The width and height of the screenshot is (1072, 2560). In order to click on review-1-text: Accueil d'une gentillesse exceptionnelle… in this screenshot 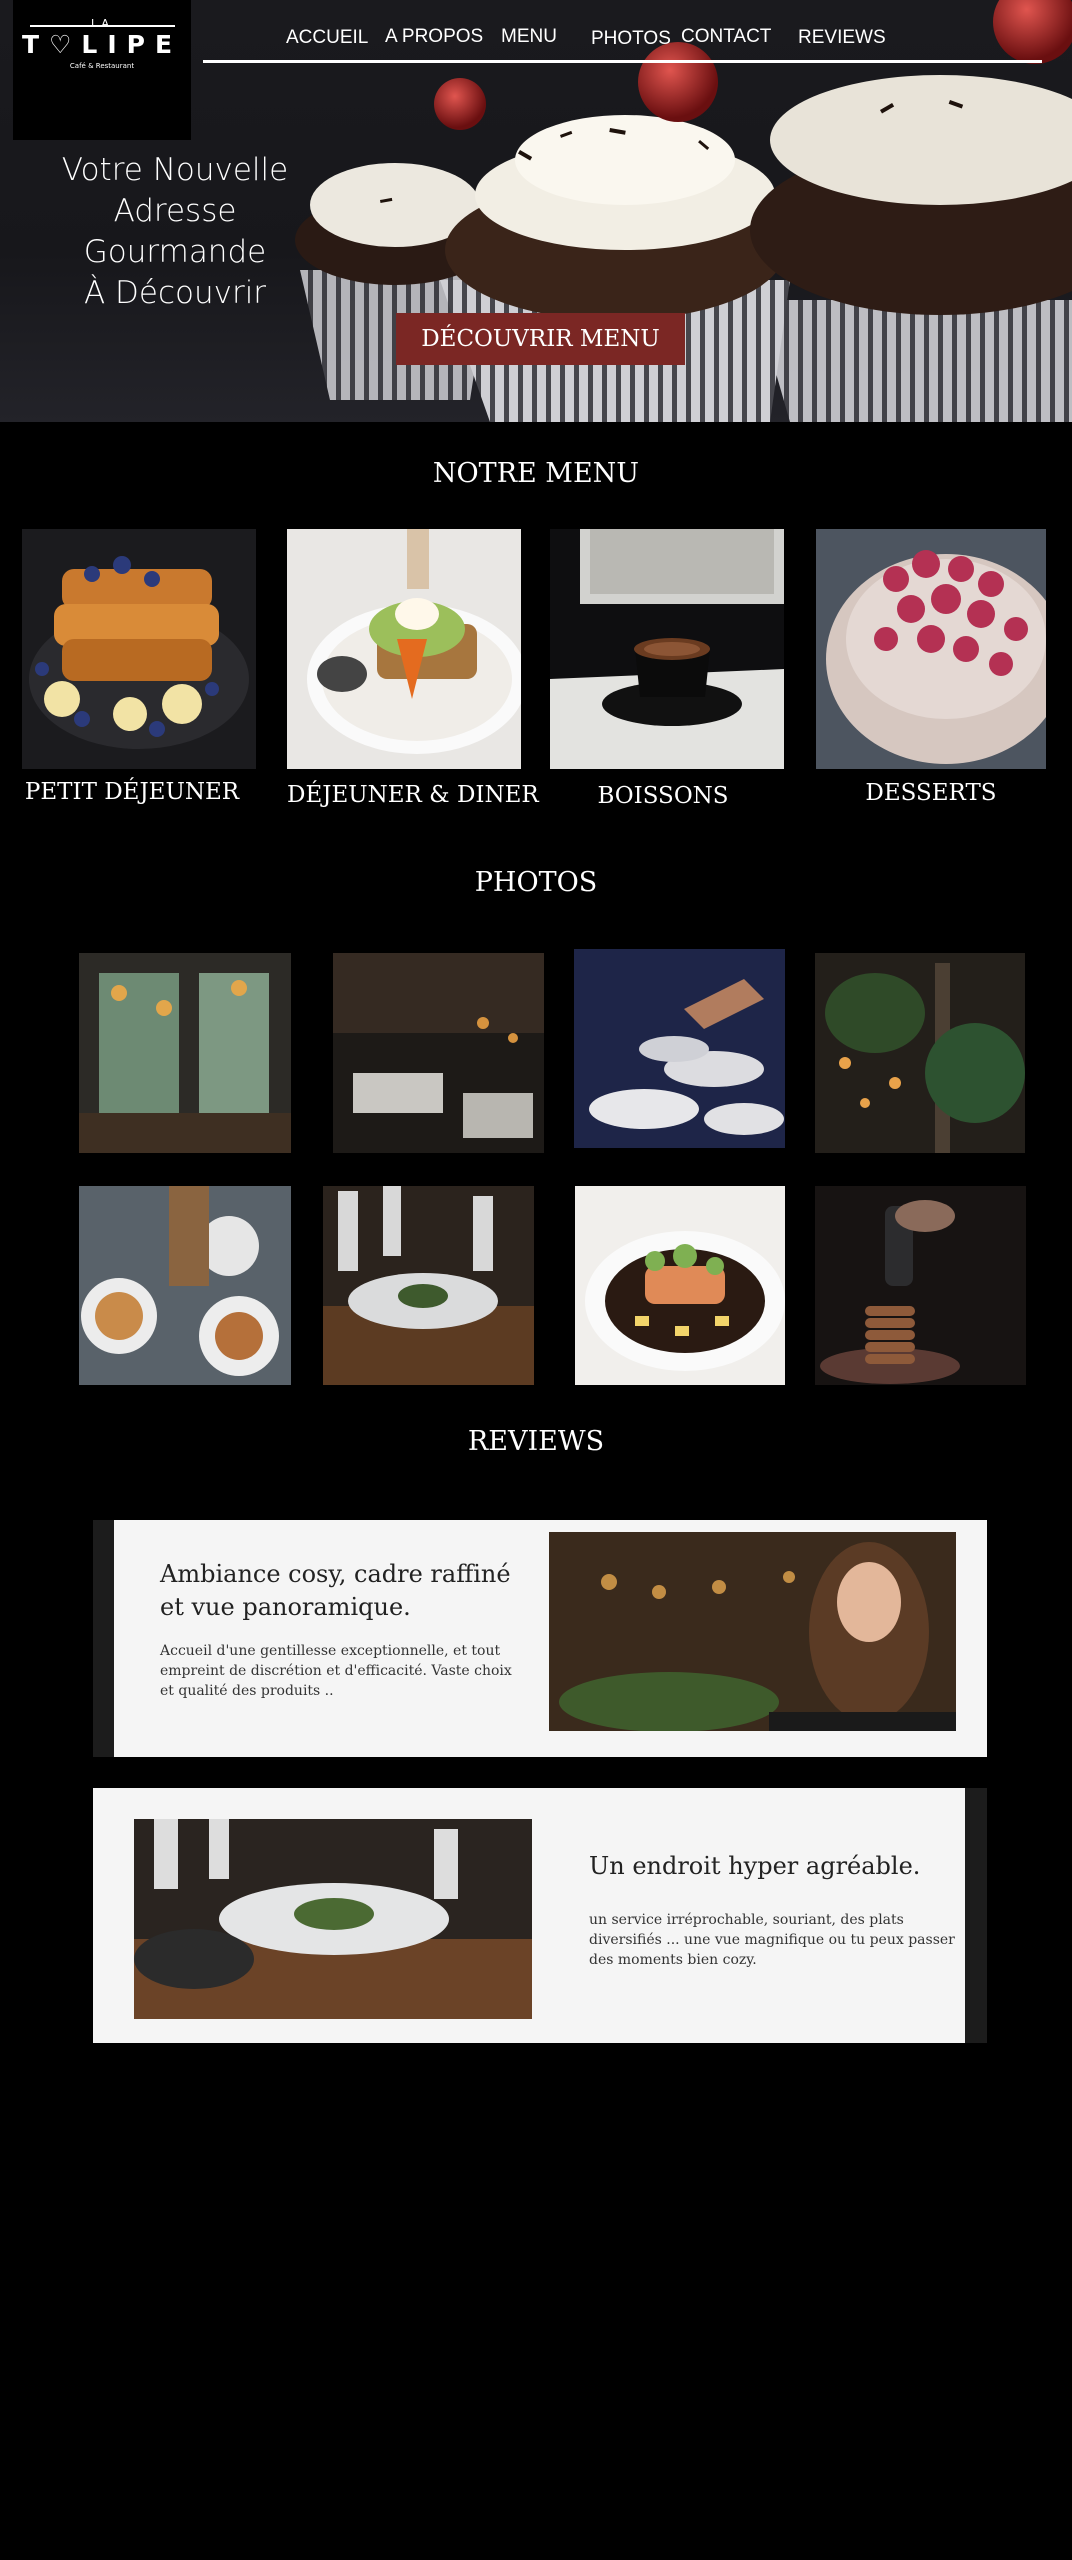, I will do `click(336, 1671)`.